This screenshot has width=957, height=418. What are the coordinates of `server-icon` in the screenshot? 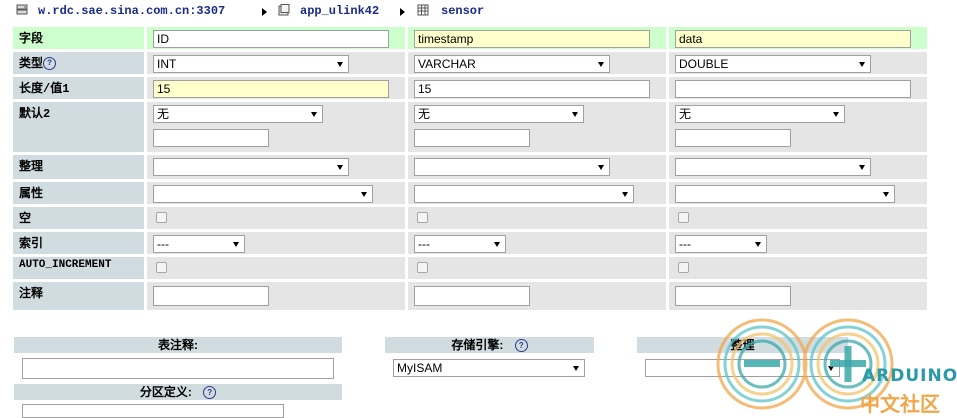 It's located at (22, 9).